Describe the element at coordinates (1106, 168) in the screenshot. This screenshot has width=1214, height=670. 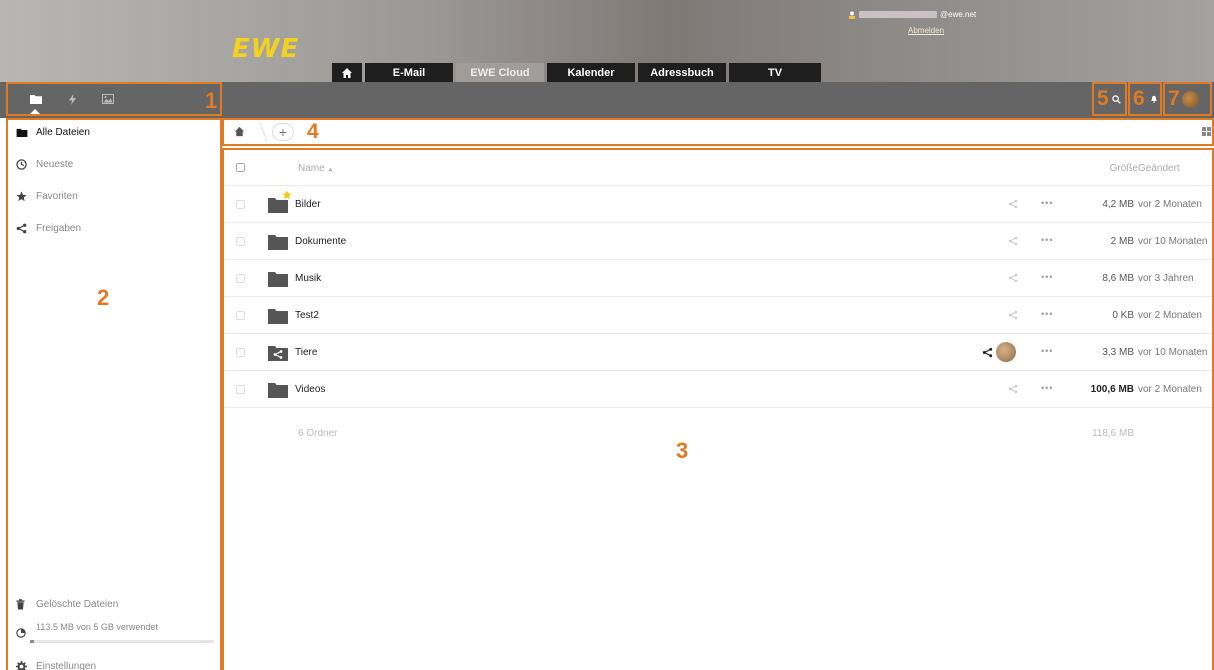
I see `column-size-header: Größe` at that location.